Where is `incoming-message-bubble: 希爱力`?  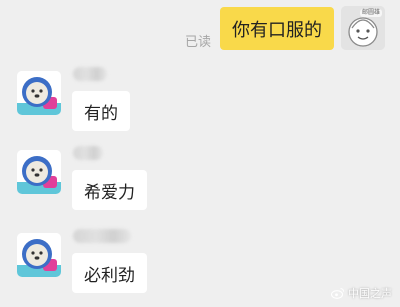
incoming-message-bubble: 希爱力 is located at coordinates (109, 190).